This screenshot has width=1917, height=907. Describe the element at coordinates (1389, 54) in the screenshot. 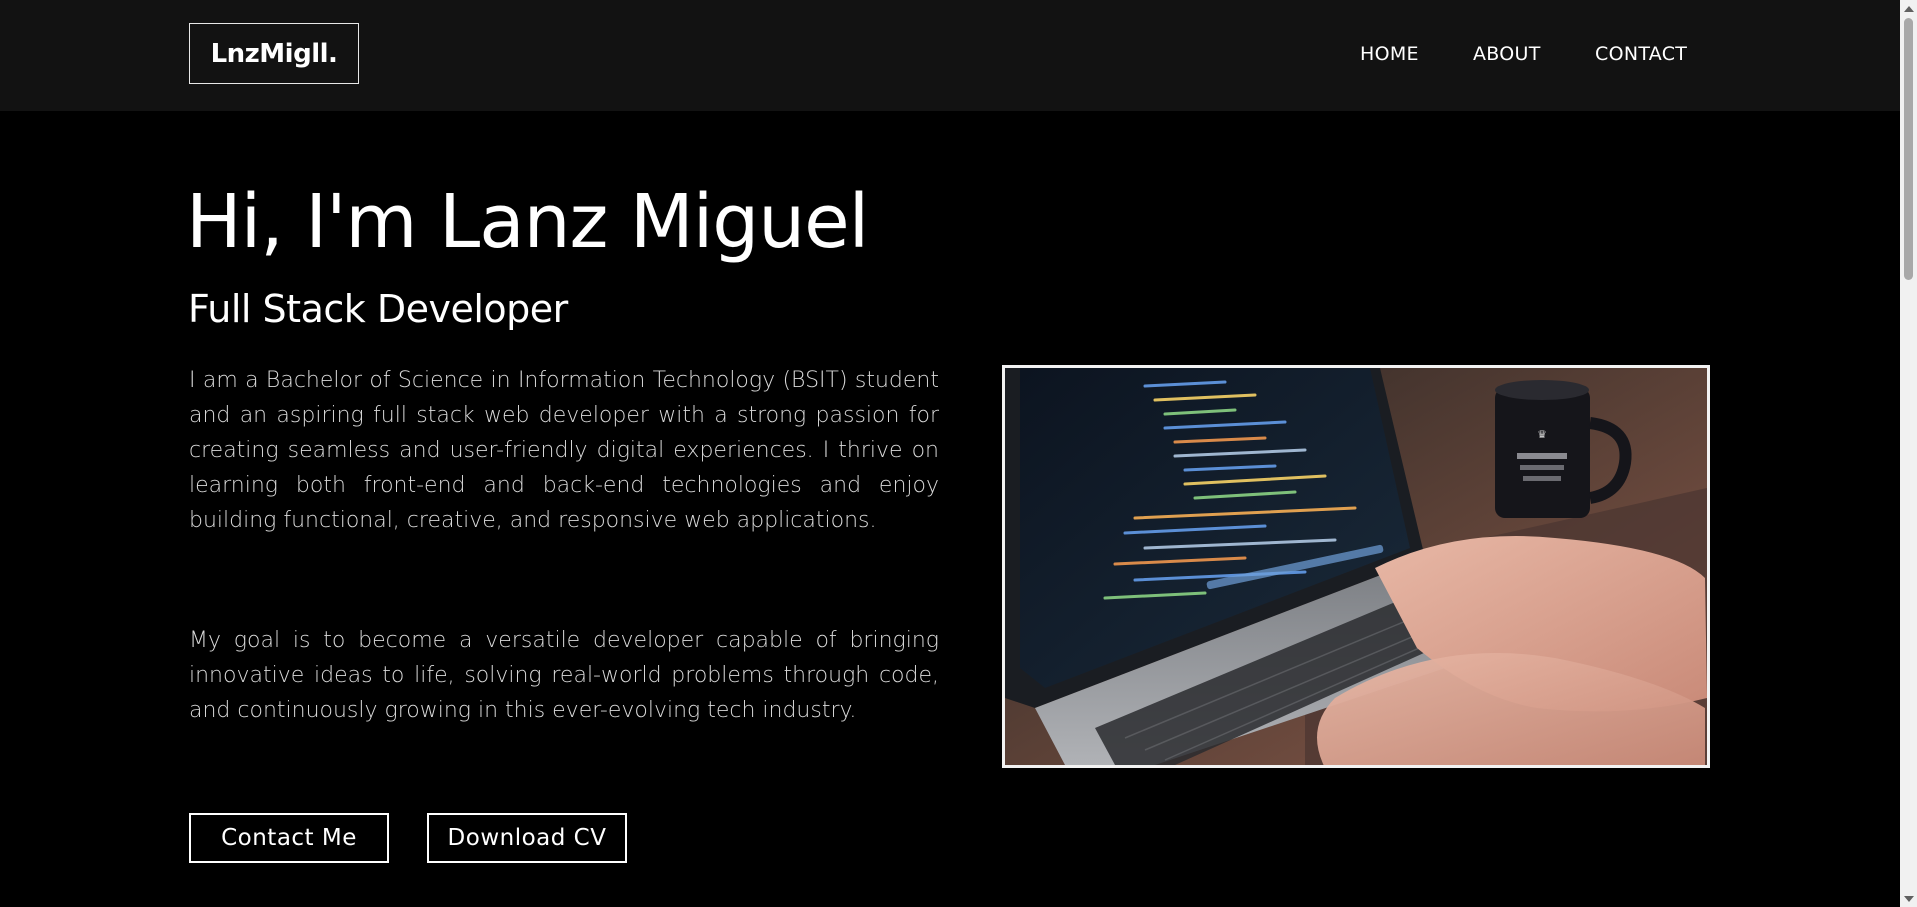

I see `nav-home: HOME` at that location.